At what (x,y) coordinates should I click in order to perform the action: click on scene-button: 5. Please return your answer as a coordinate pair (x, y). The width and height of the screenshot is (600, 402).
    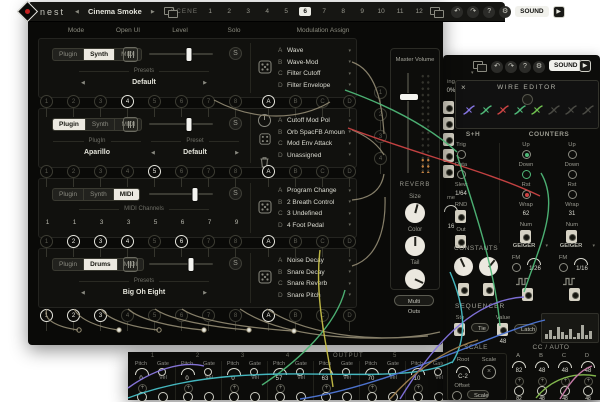
    Looking at the image, I should click on (286, 11).